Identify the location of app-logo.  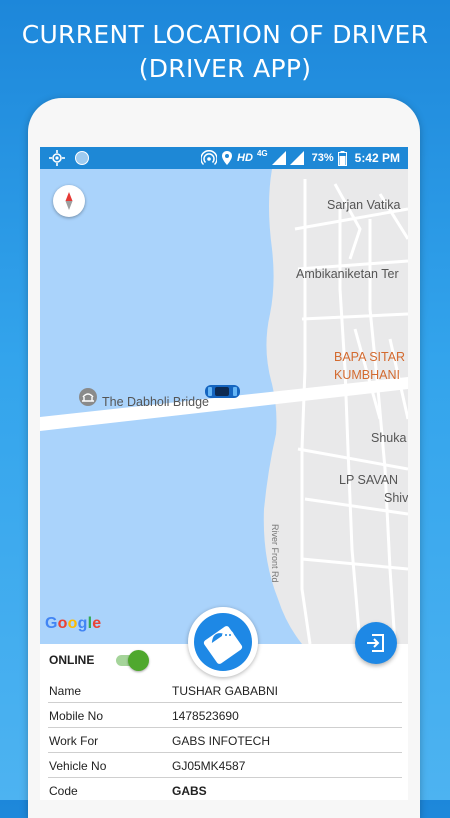
(223, 642).